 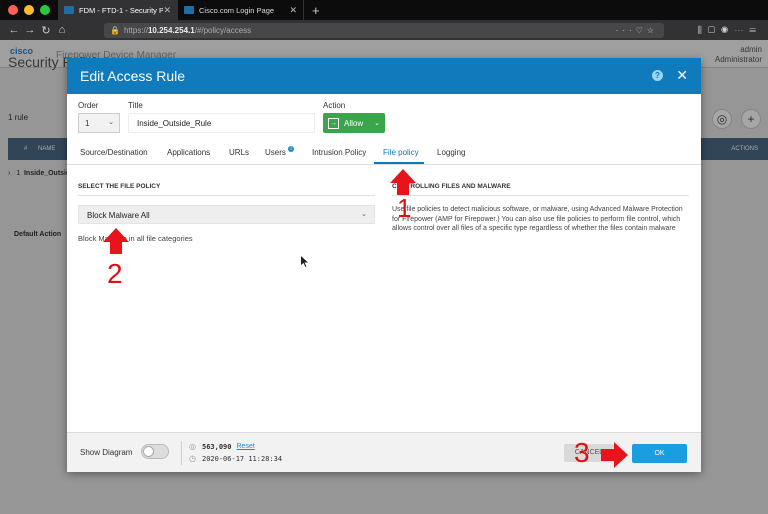 What do you see at coordinates (404, 208) in the screenshot?
I see `annotation-step-1: 1` at bounding box center [404, 208].